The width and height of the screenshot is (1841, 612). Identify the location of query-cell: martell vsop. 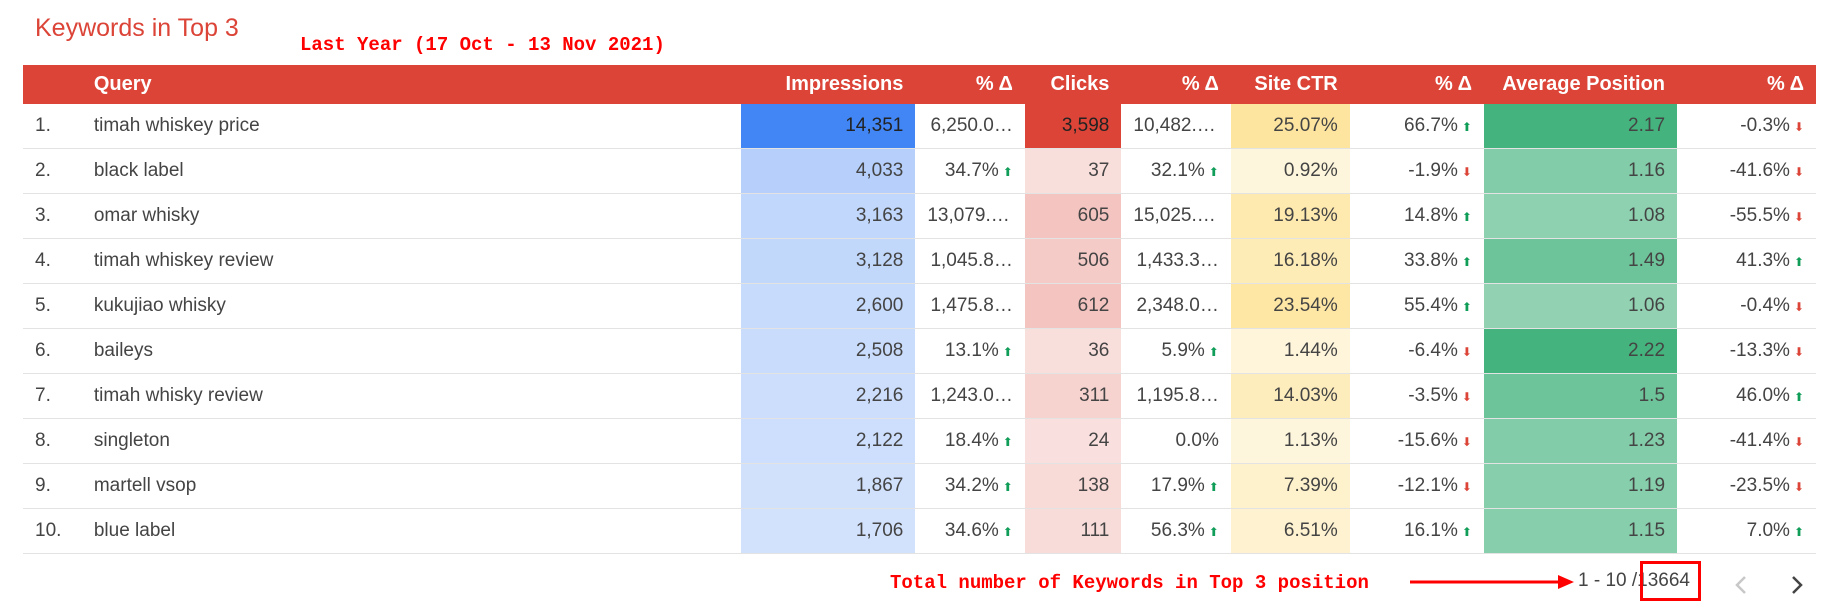
(411, 486).